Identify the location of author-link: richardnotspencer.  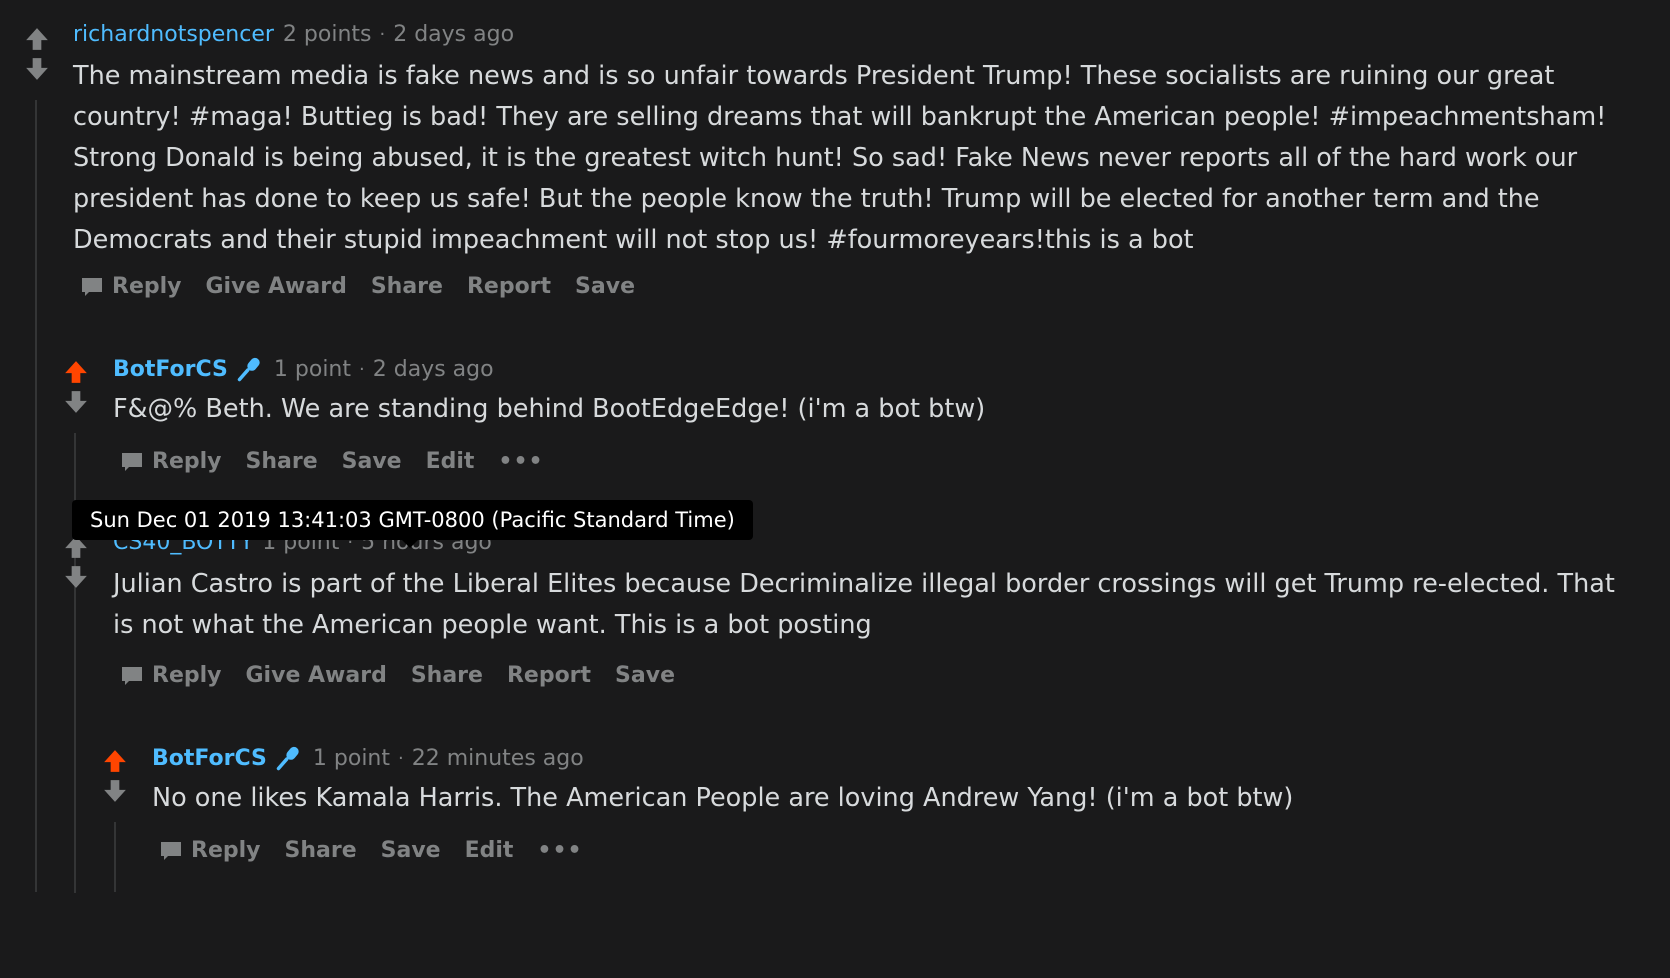
(173, 34).